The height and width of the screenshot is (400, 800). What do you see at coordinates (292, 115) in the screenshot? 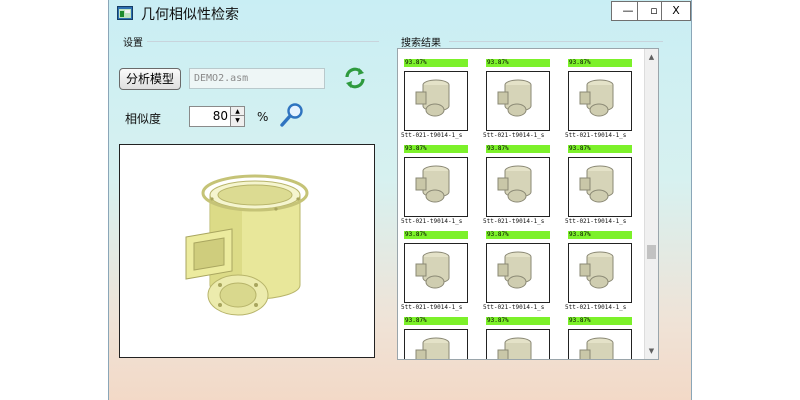
I see `magnifier-icon` at bounding box center [292, 115].